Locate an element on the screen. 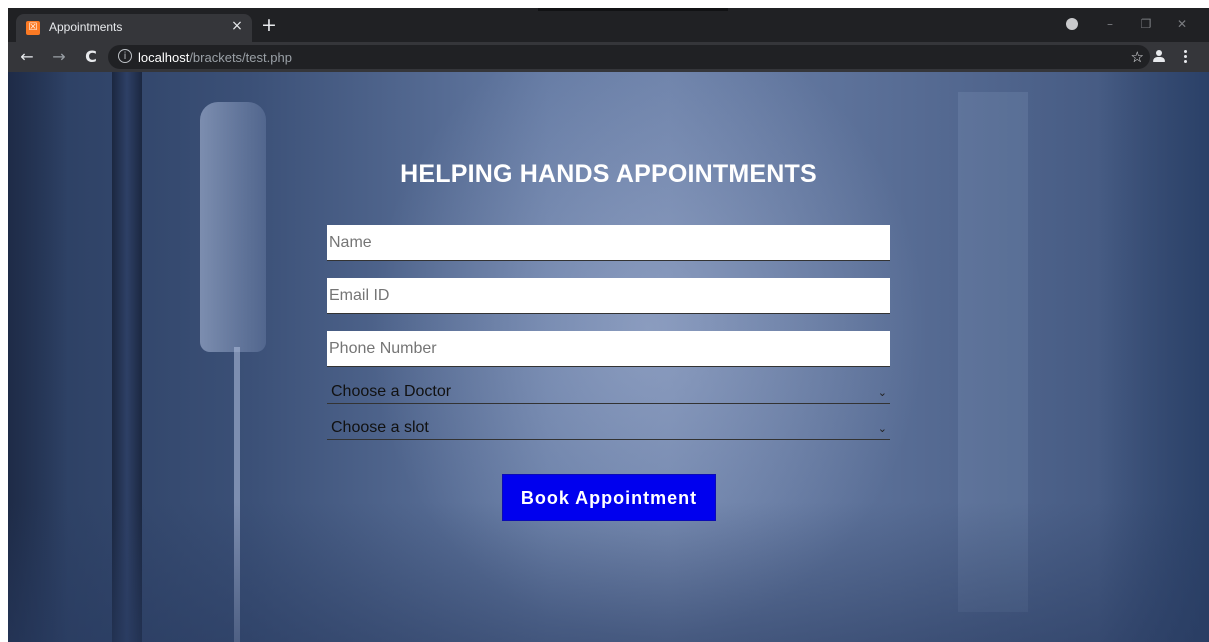 Image resolution: width=1209 pixels, height=642 pixels. email-field is located at coordinates (608, 296).